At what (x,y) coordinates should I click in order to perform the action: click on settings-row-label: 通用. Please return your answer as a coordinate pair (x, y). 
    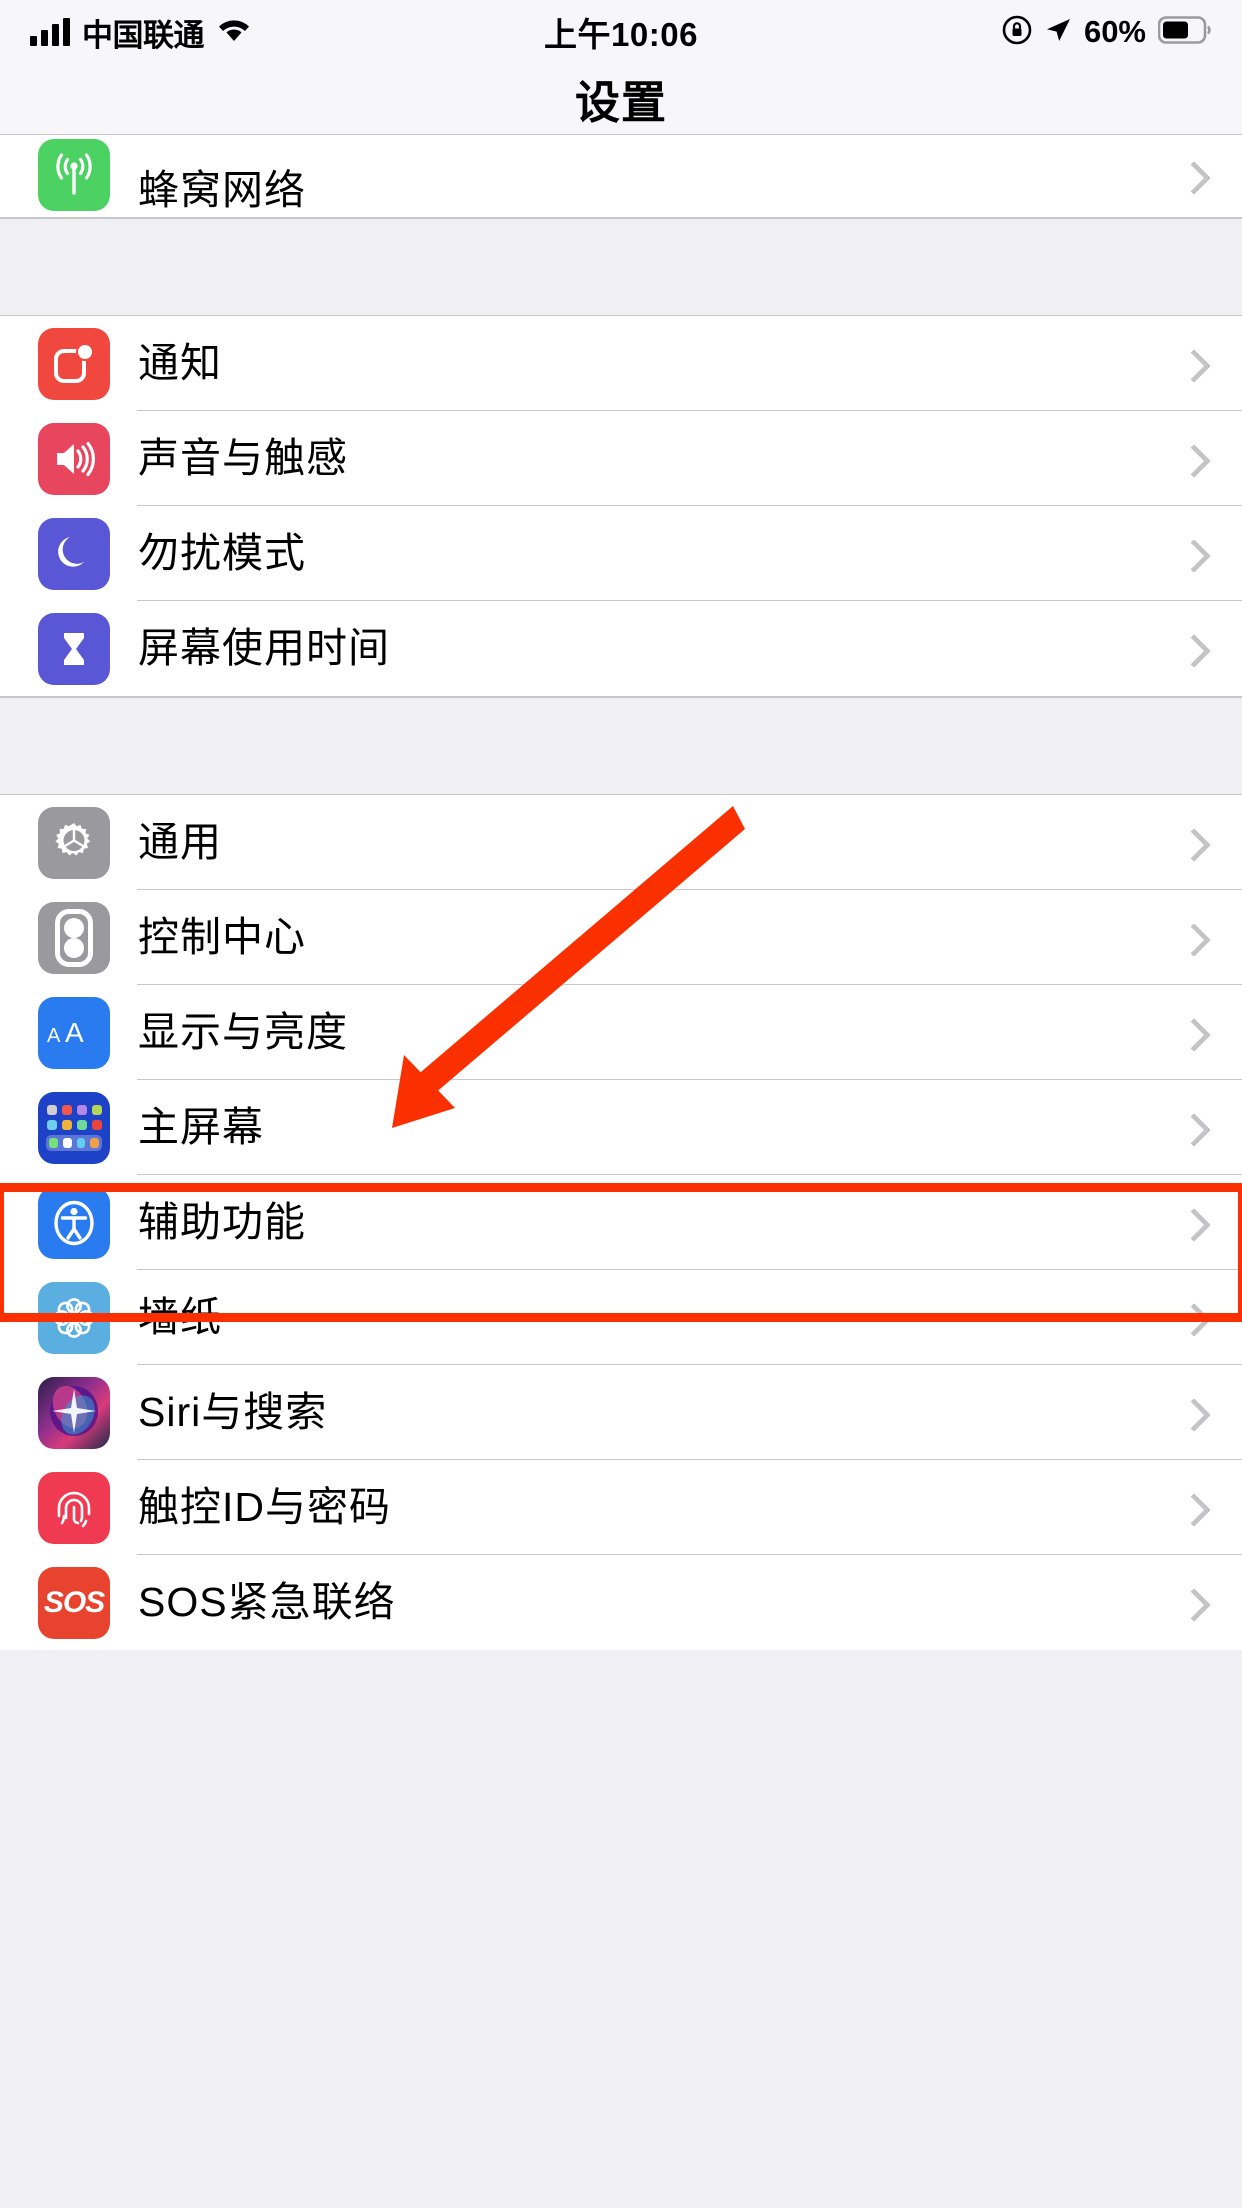
    Looking at the image, I should click on (180, 842).